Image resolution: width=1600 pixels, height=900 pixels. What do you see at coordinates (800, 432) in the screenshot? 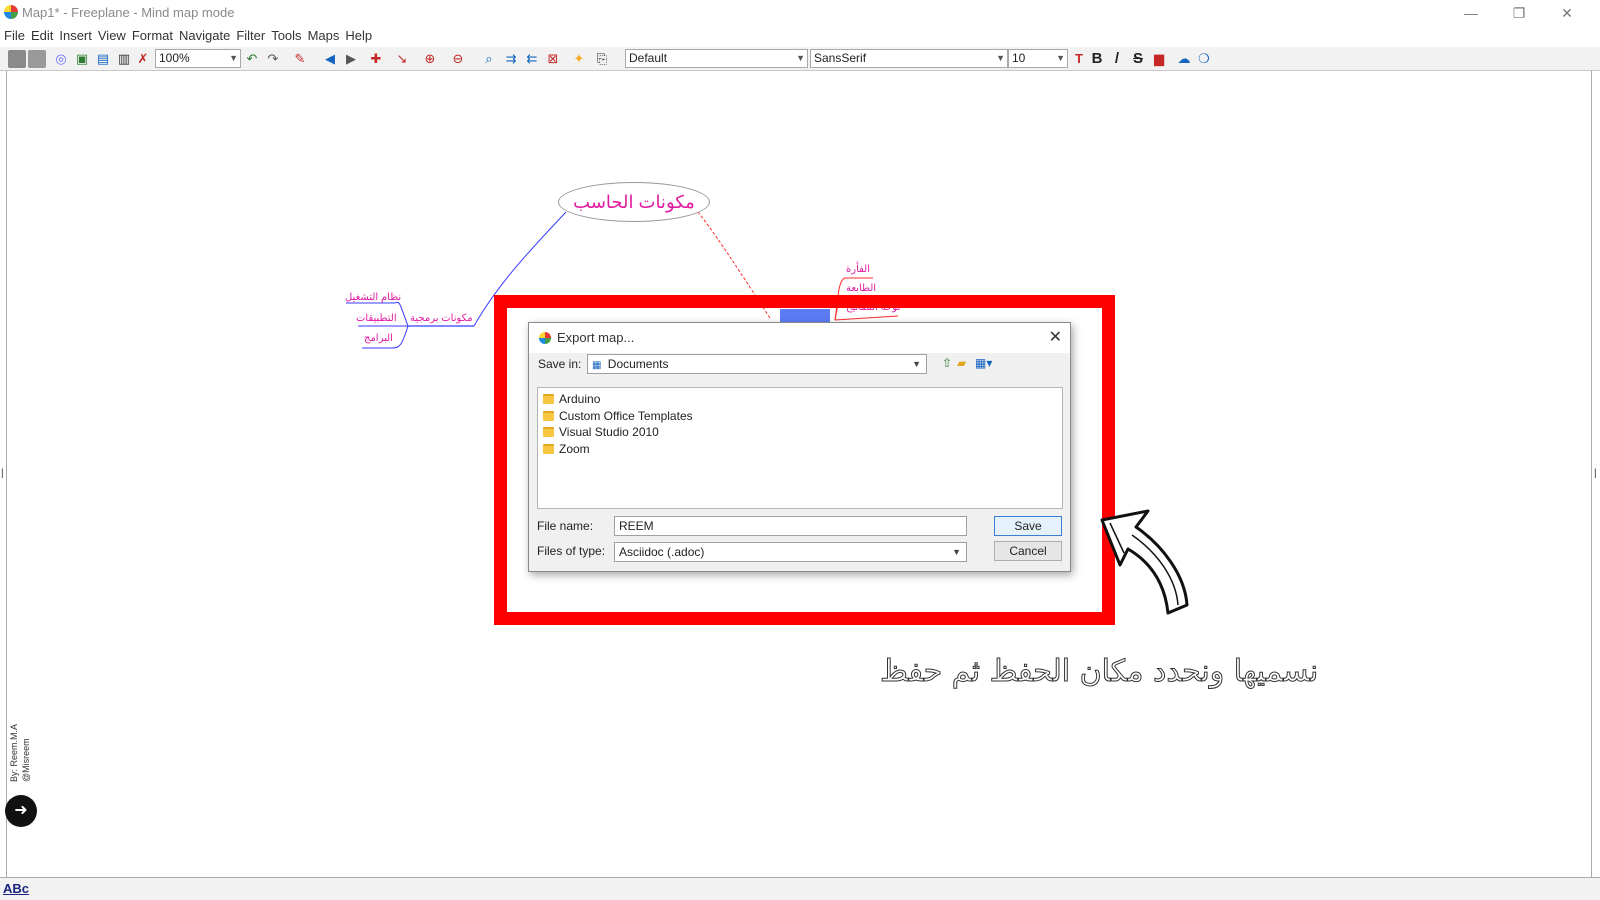
I see `list-item: Visual Studio 2010` at bounding box center [800, 432].